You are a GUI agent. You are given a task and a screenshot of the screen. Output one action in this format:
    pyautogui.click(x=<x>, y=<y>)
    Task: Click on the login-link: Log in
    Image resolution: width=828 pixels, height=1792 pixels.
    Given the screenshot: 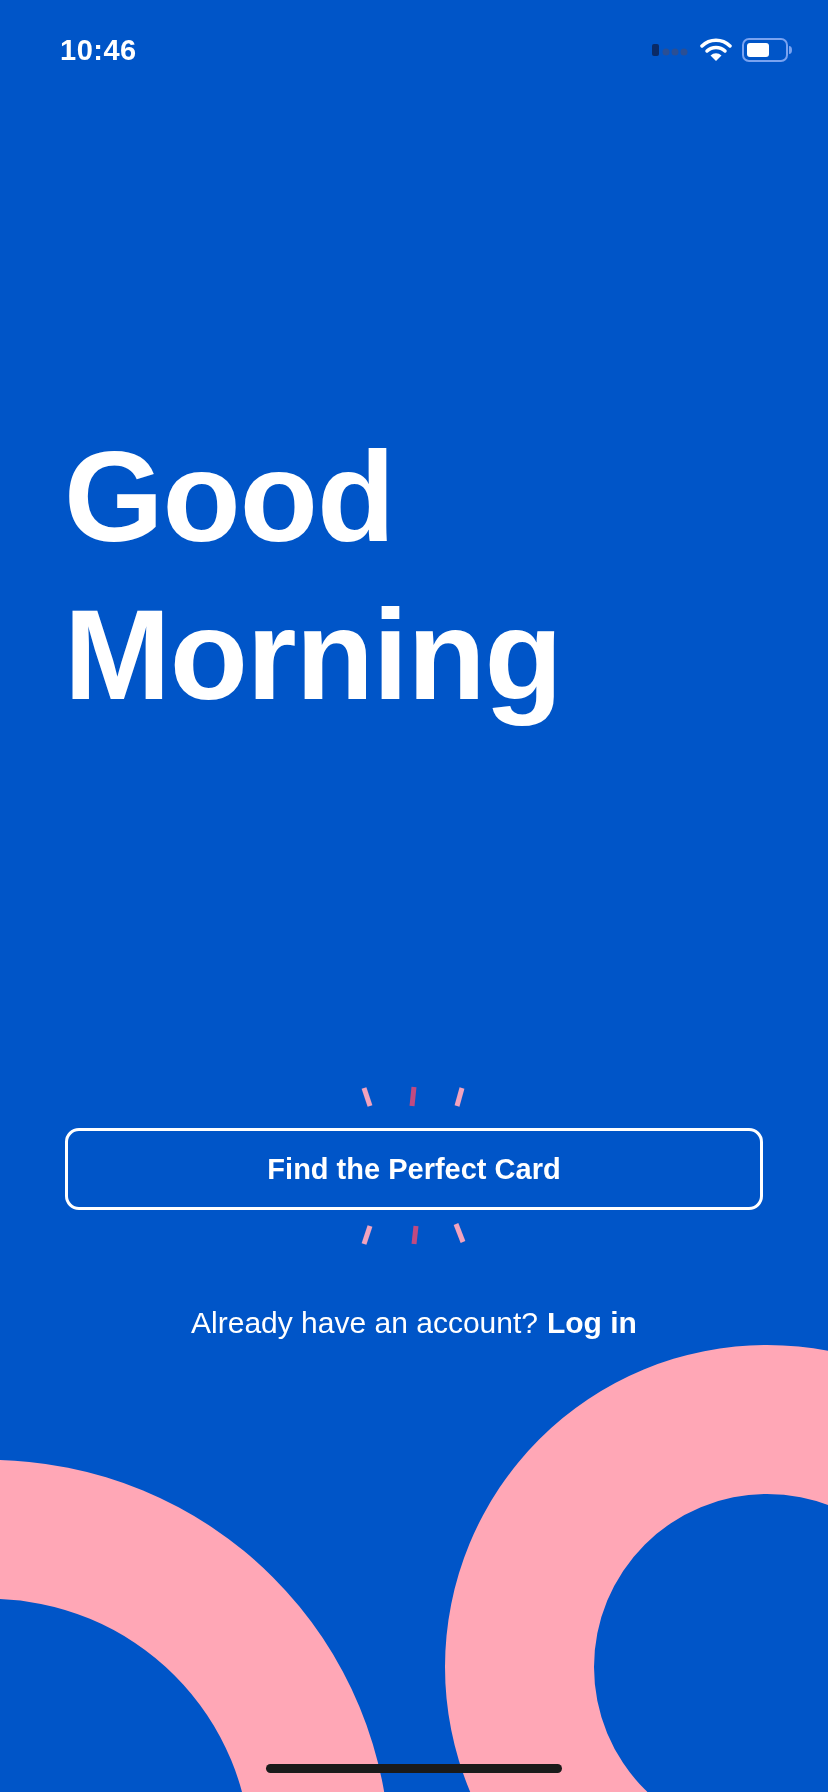 What is the action you would take?
    pyautogui.click(x=591, y=1323)
    